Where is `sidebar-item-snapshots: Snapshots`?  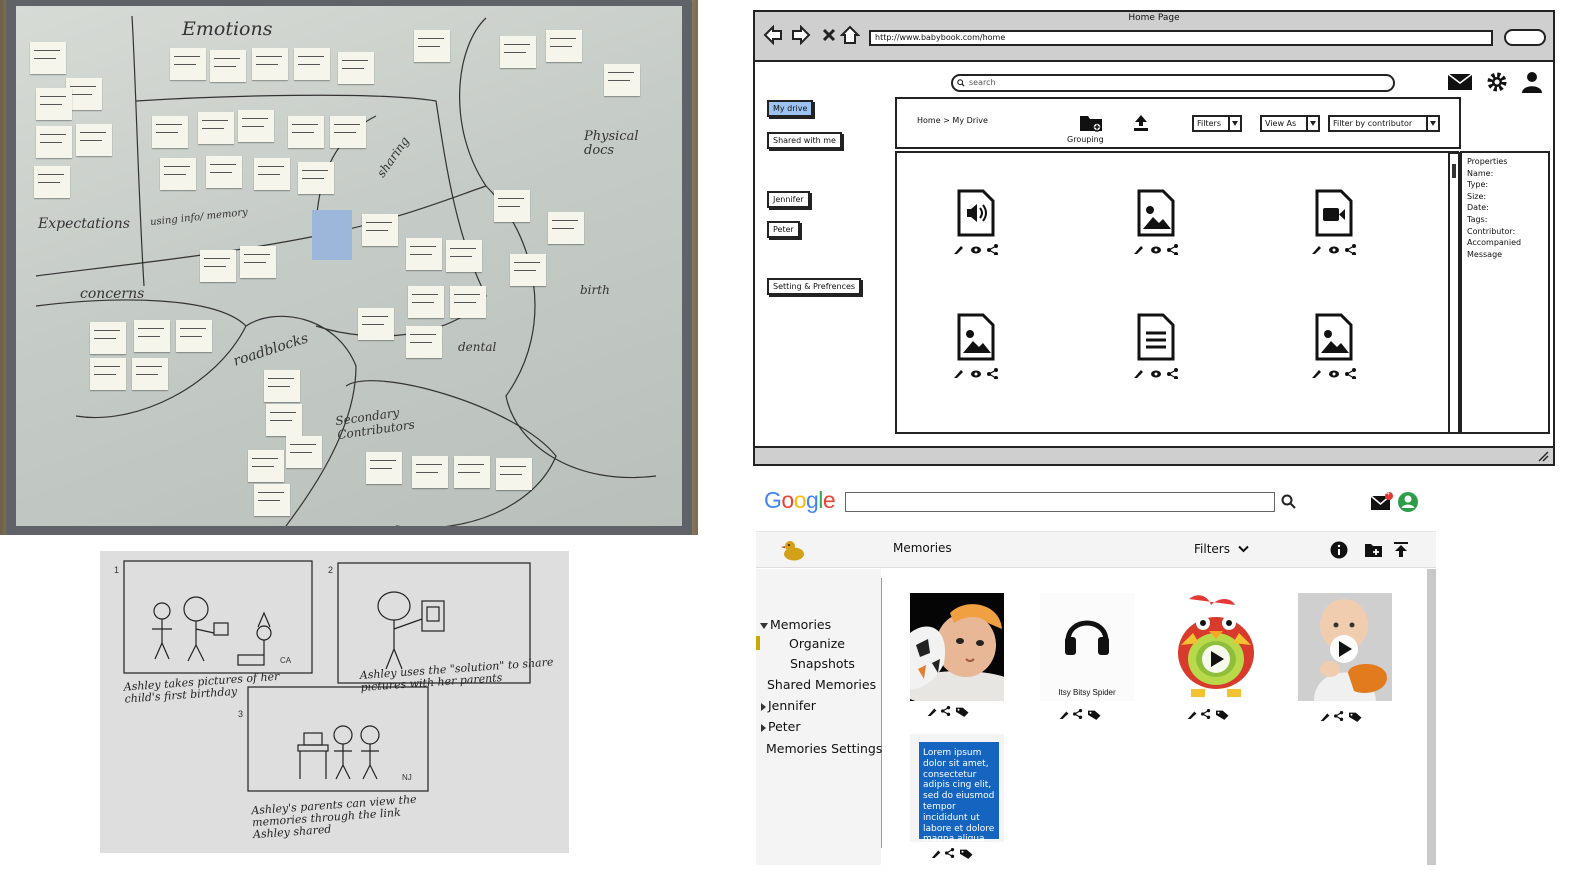 sidebar-item-snapshots: Snapshots is located at coordinates (822, 663).